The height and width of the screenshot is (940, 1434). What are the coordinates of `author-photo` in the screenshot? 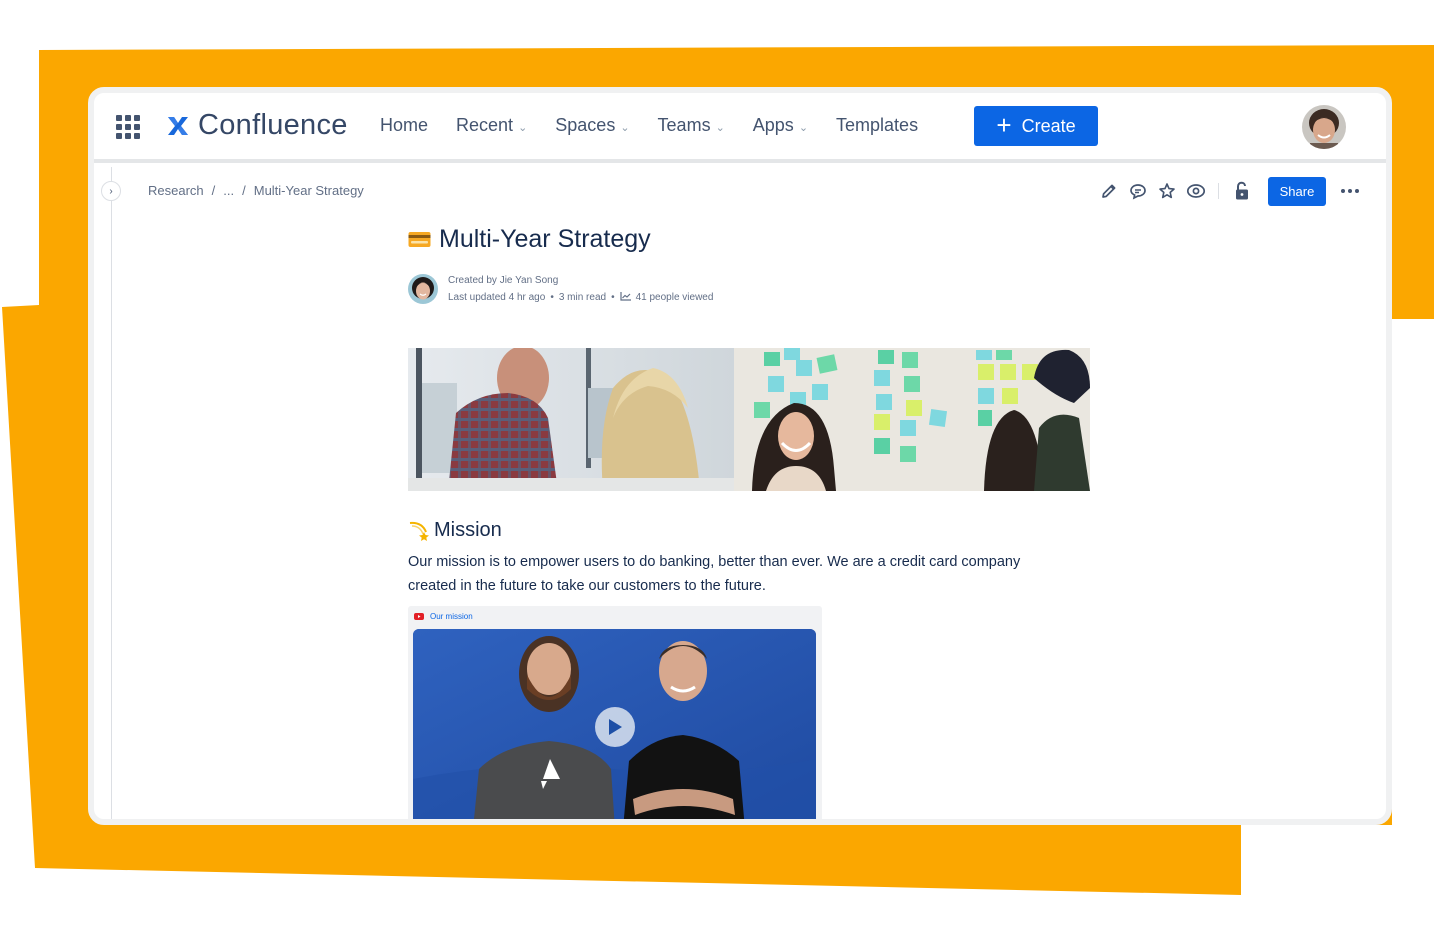 It's located at (423, 289).